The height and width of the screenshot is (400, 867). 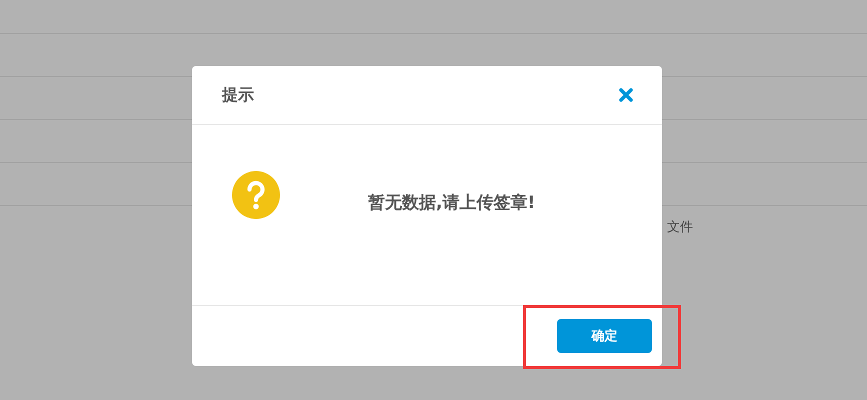 What do you see at coordinates (680, 227) in the screenshot?
I see `row-text: 文件` at bounding box center [680, 227].